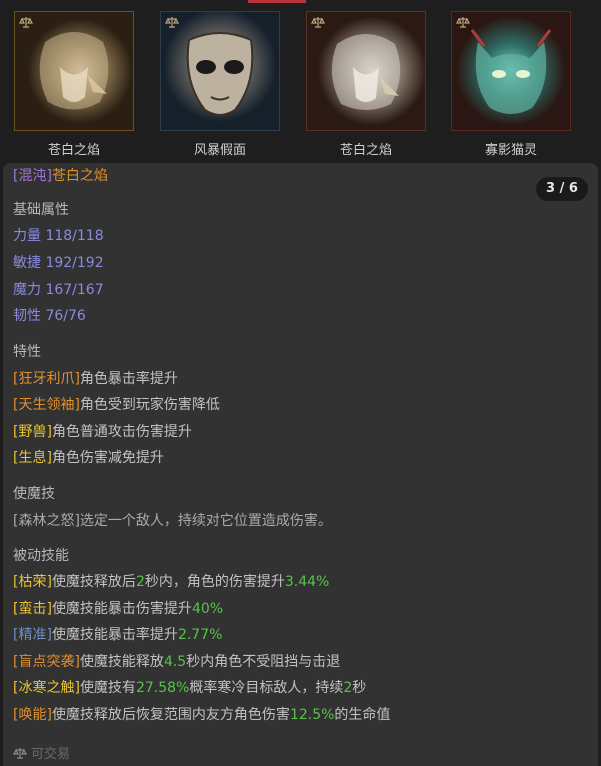  Describe the element at coordinates (32, 609) in the screenshot. I see `passive-tag: [蛮击]` at that location.